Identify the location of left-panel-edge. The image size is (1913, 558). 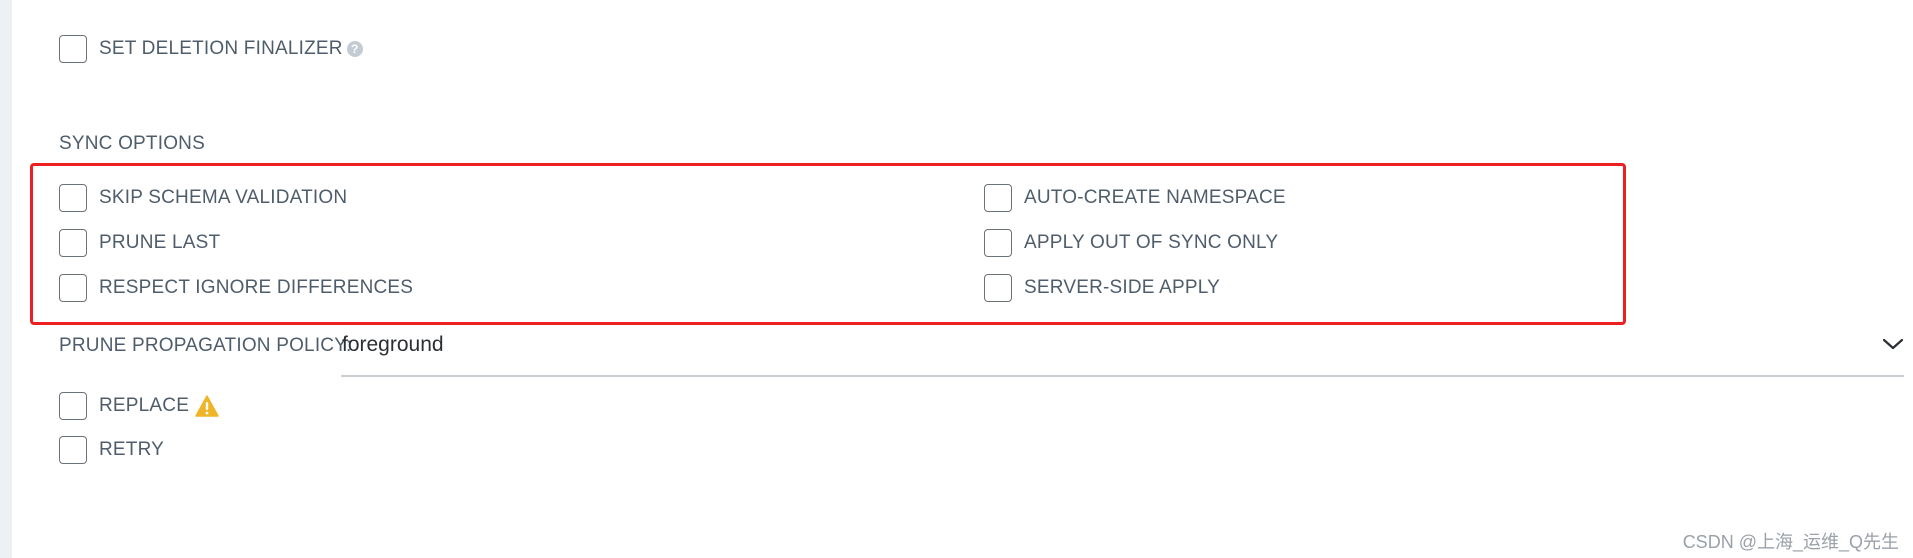
(6, 279).